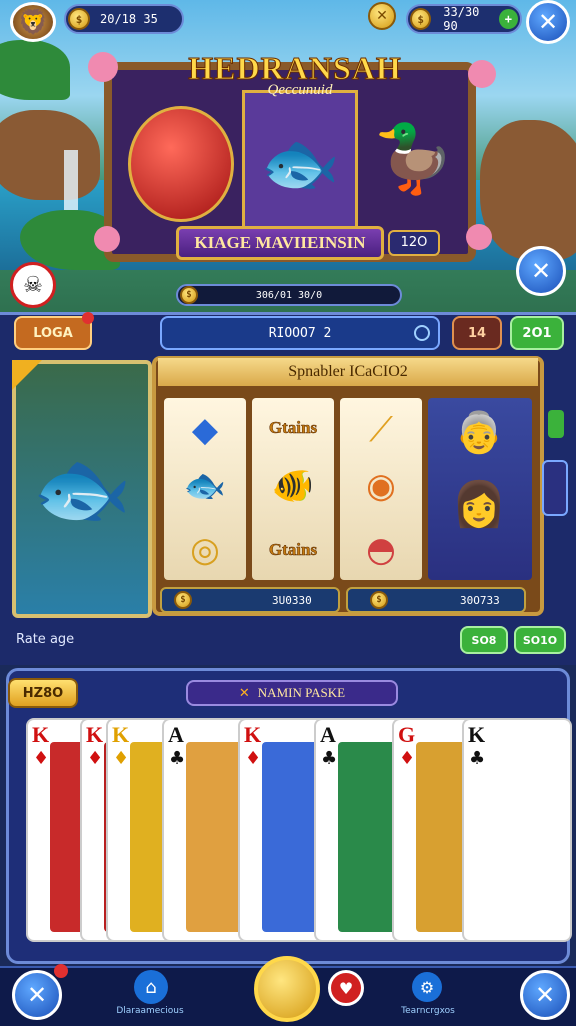  What do you see at coordinates (244, 692) in the screenshot?
I see `crossed-swords-icon: ✕` at bounding box center [244, 692].